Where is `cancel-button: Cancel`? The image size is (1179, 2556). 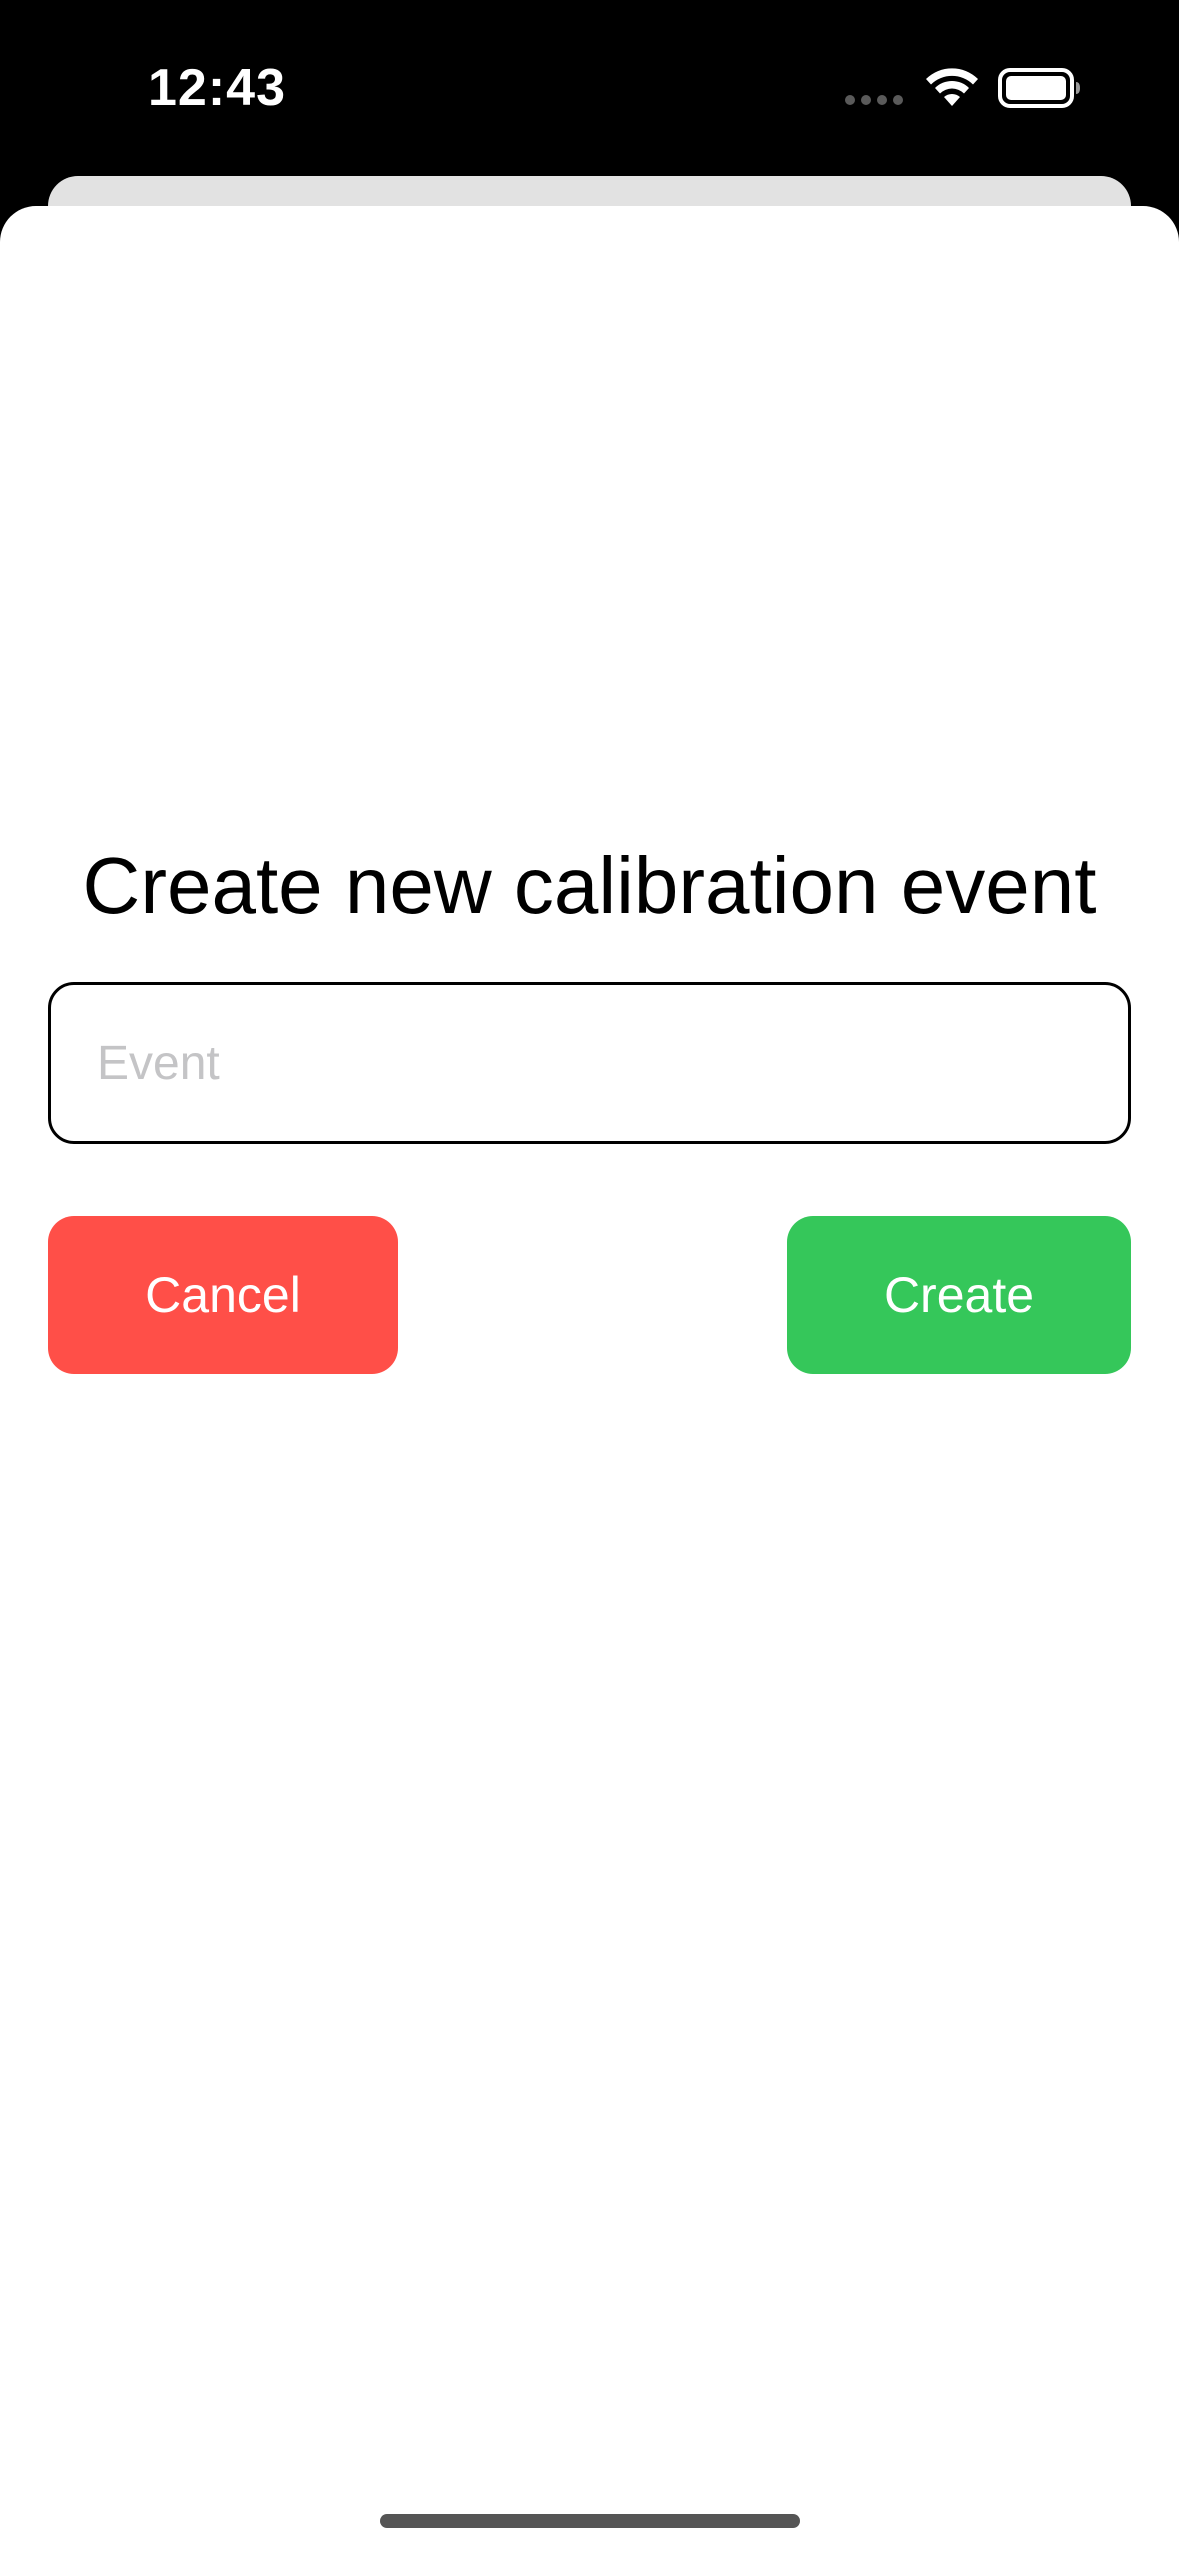 cancel-button: Cancel is located at coordinates (223, 1295).